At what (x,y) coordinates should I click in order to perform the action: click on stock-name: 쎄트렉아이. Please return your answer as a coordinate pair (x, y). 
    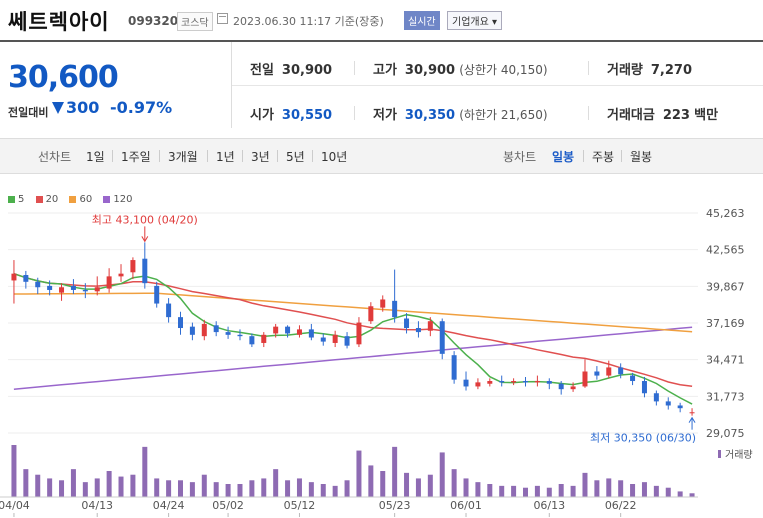
    Looking at the image, I should click on (59, 22).